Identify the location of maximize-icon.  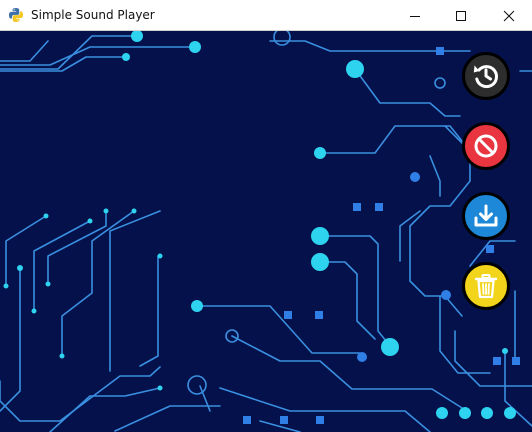
(461, 16).